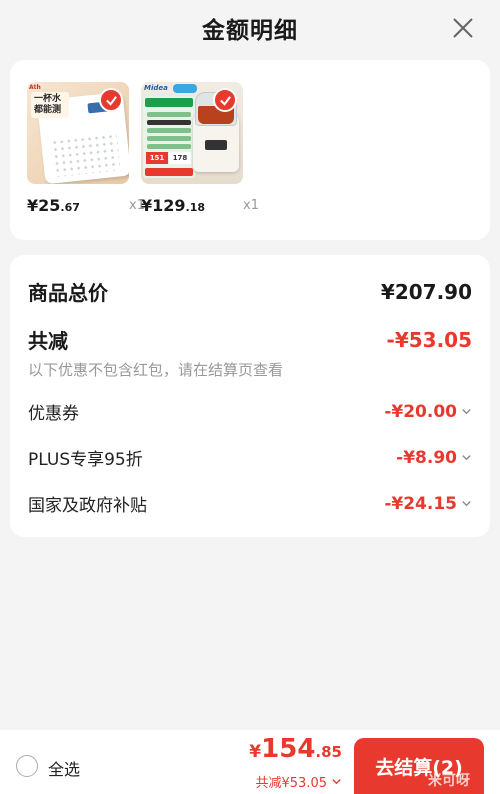 The height and width of the screenshot is (794, 500). Describe the element at coordinates (449, 781) in the screenshot. I see `watermark: 米可呀` at that location.